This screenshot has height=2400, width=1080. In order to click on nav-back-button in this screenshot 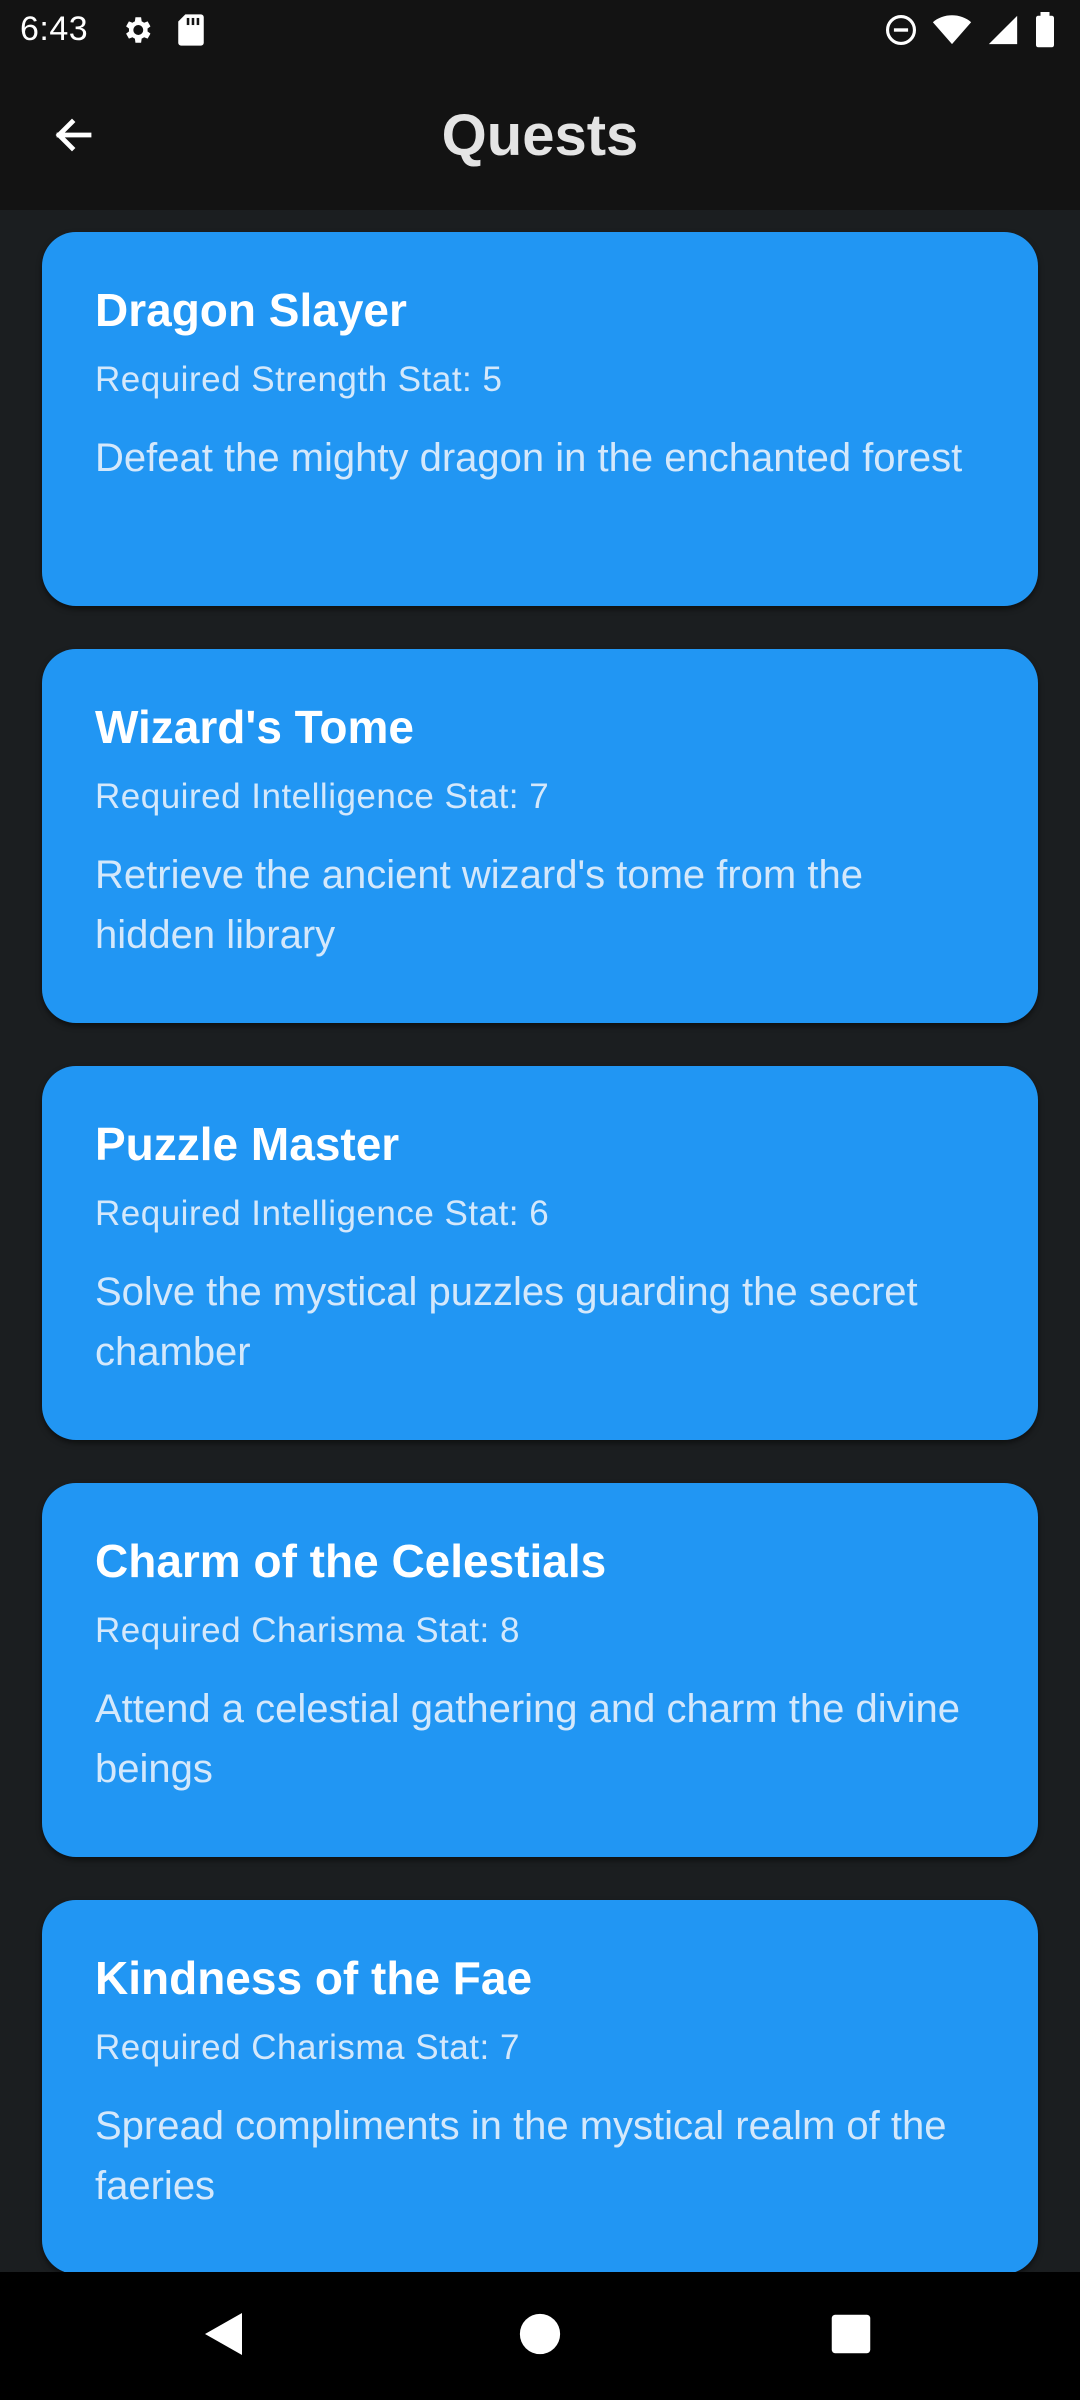, I will do `click(224, 2336)`.